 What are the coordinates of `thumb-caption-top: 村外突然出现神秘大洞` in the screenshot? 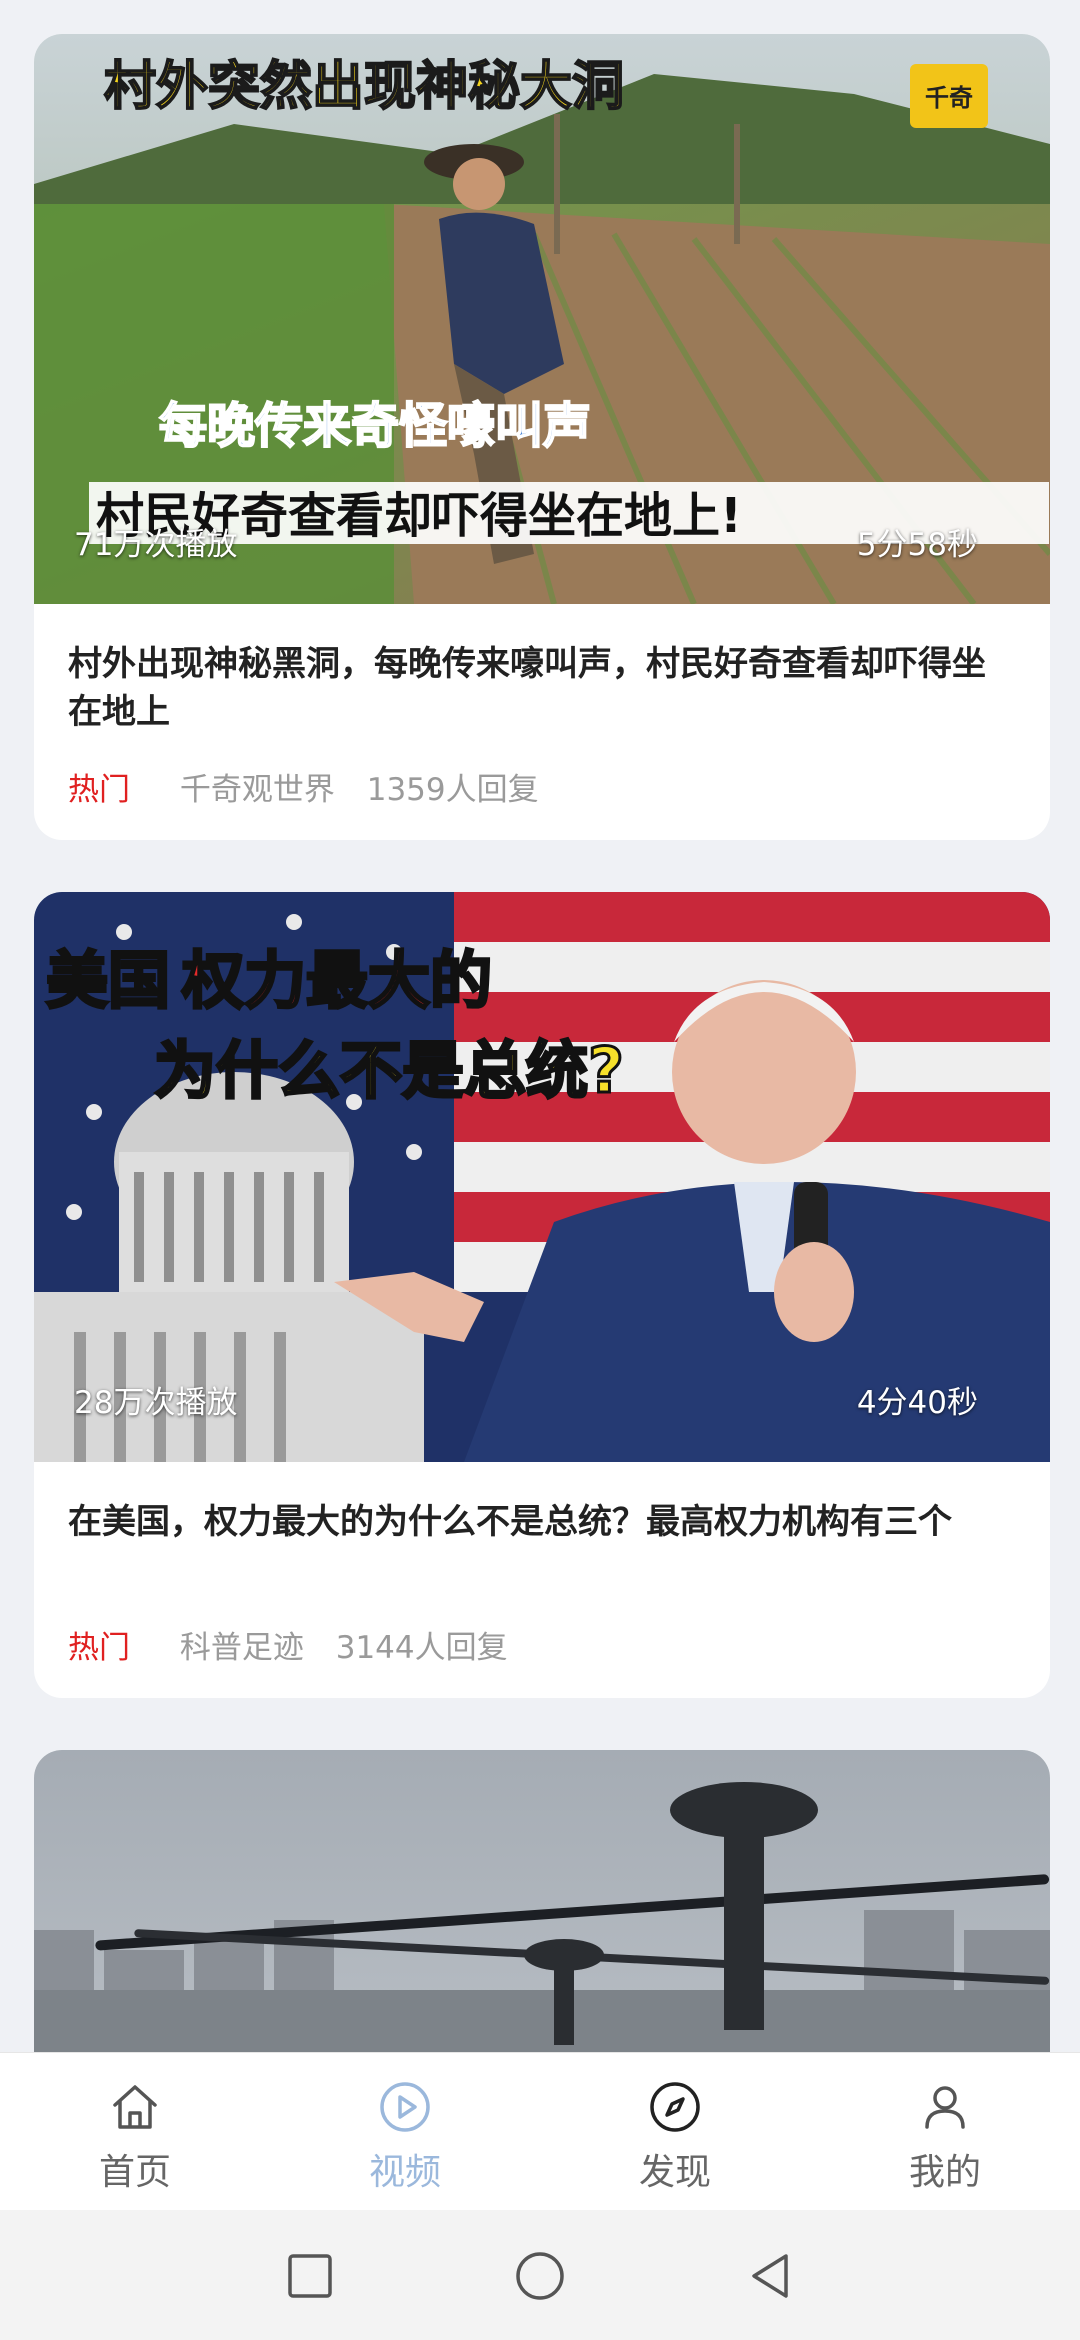 It's located at (364, 87).